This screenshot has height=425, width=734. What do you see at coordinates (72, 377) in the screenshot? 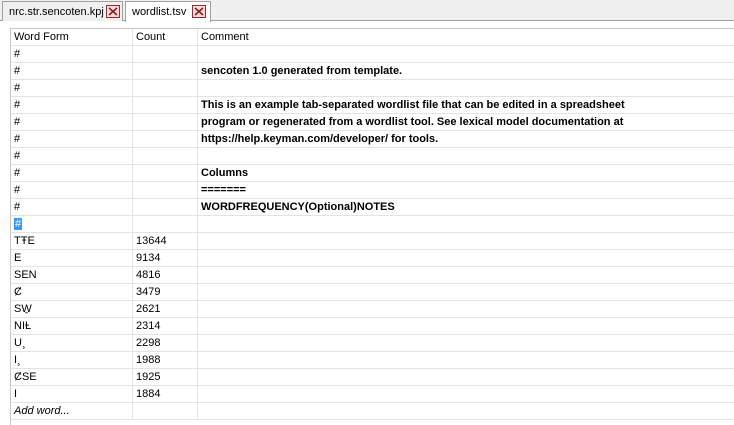
I see `word-form-cell: ȻSE` at bounding box center [72, 377].